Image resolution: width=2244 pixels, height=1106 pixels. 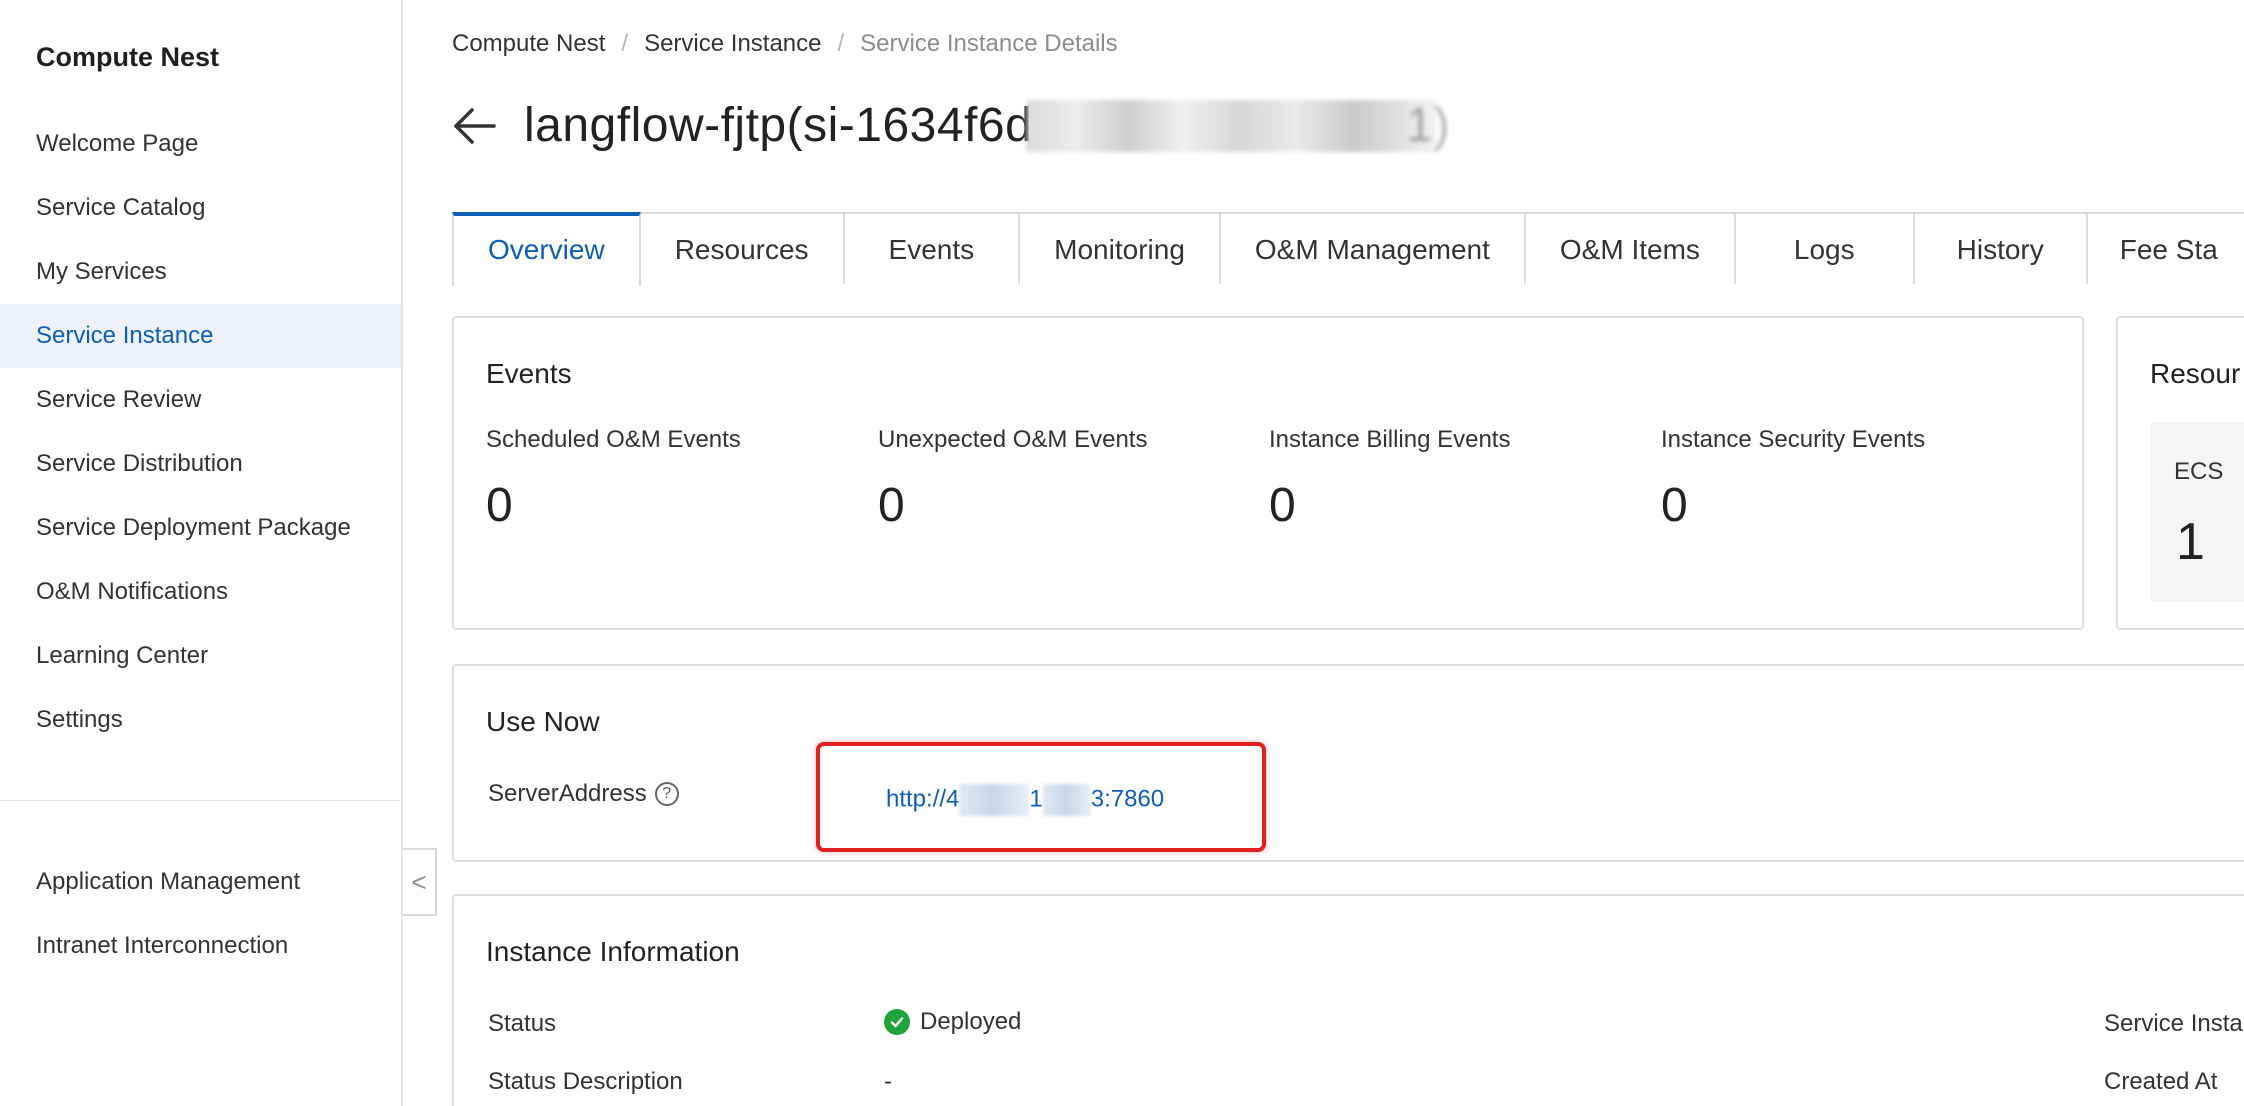 I want to click on service-instance-label: Service Insta, so click(x=2173, y=1023).